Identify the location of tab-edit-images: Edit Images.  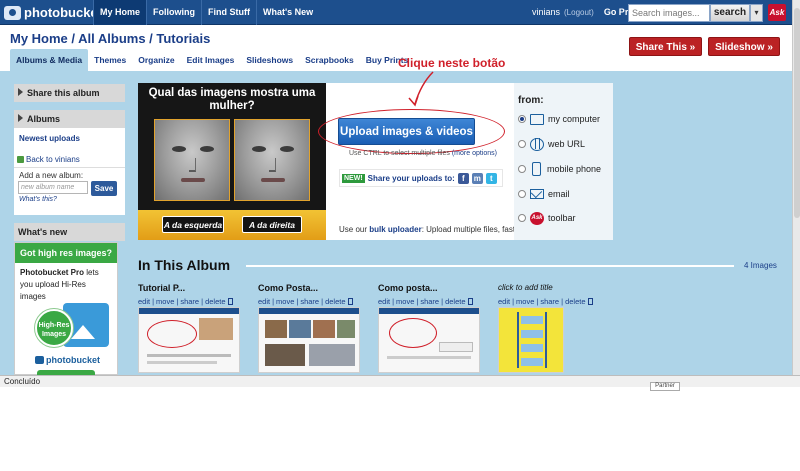
(211, 60).